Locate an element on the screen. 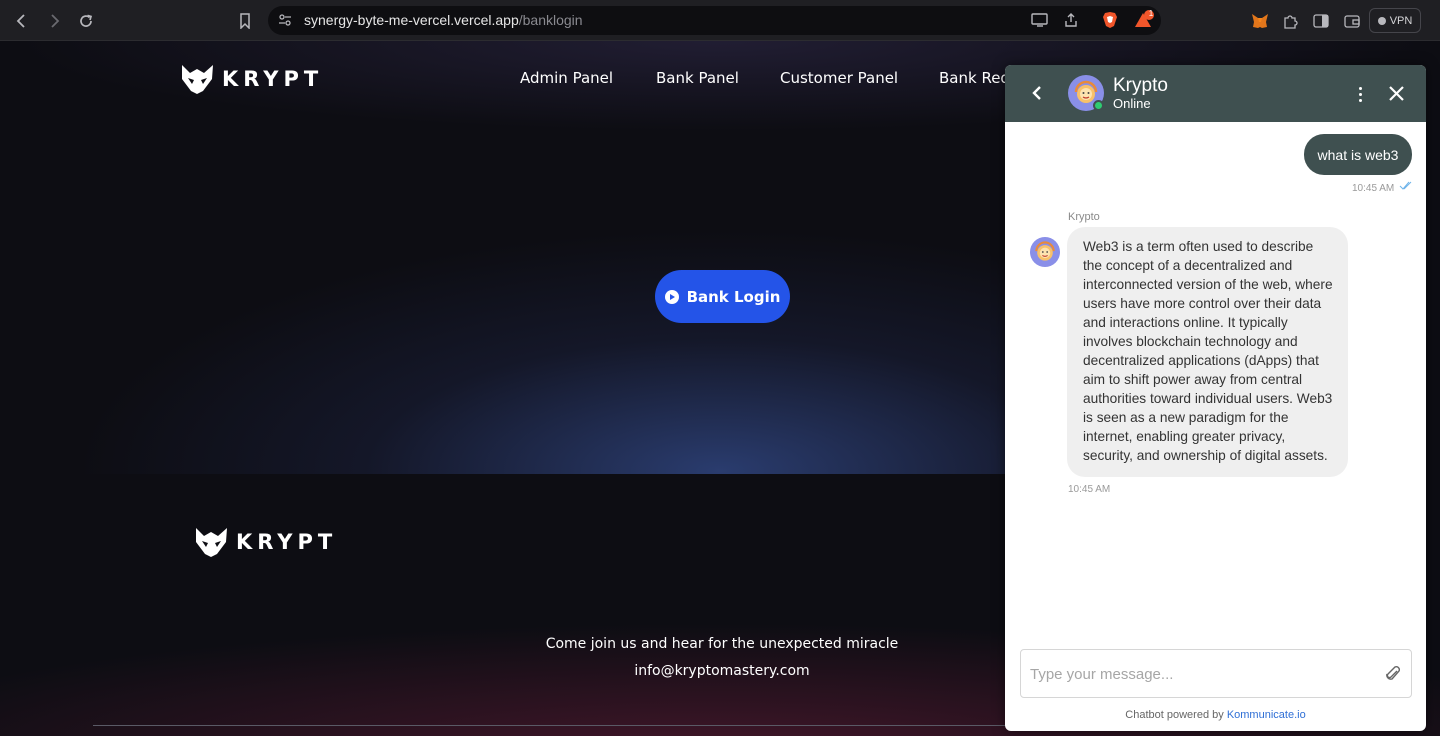 The width and height of the screenshot is (1440, 736). url-path: /banklogin is located at coordinates (550, 20).